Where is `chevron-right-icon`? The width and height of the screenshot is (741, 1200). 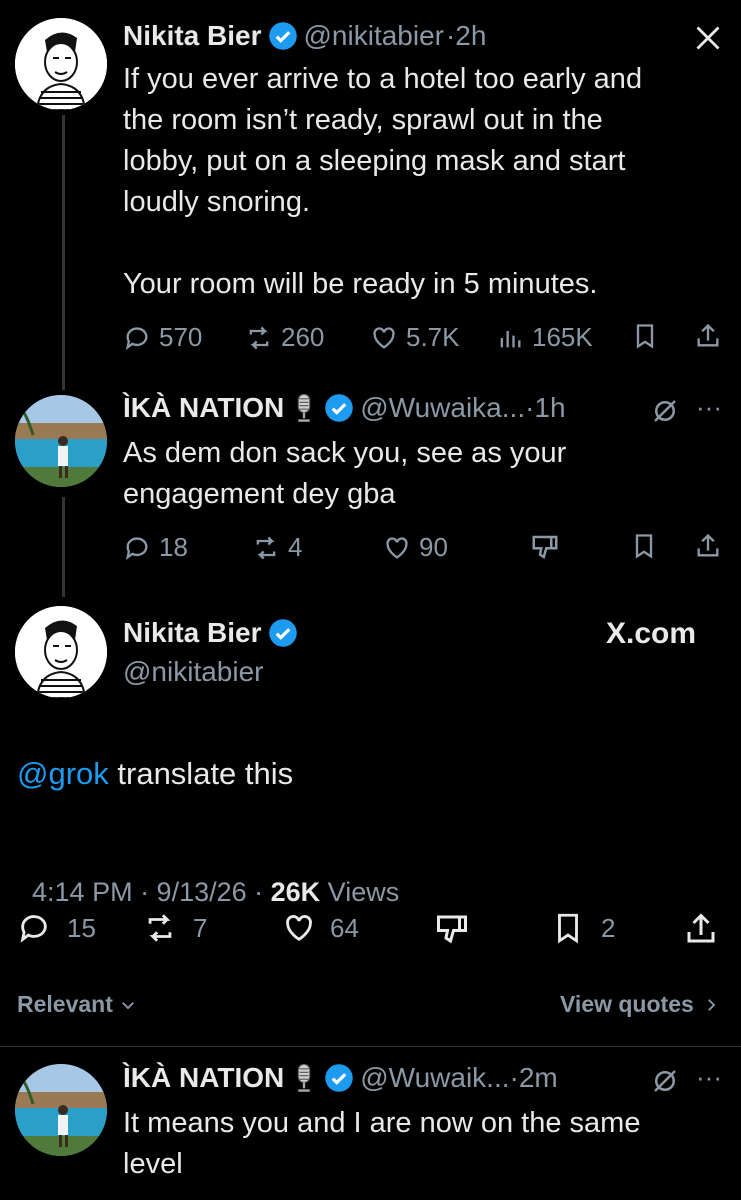 chevron-right-icon is located at coordinates (711, 1004).